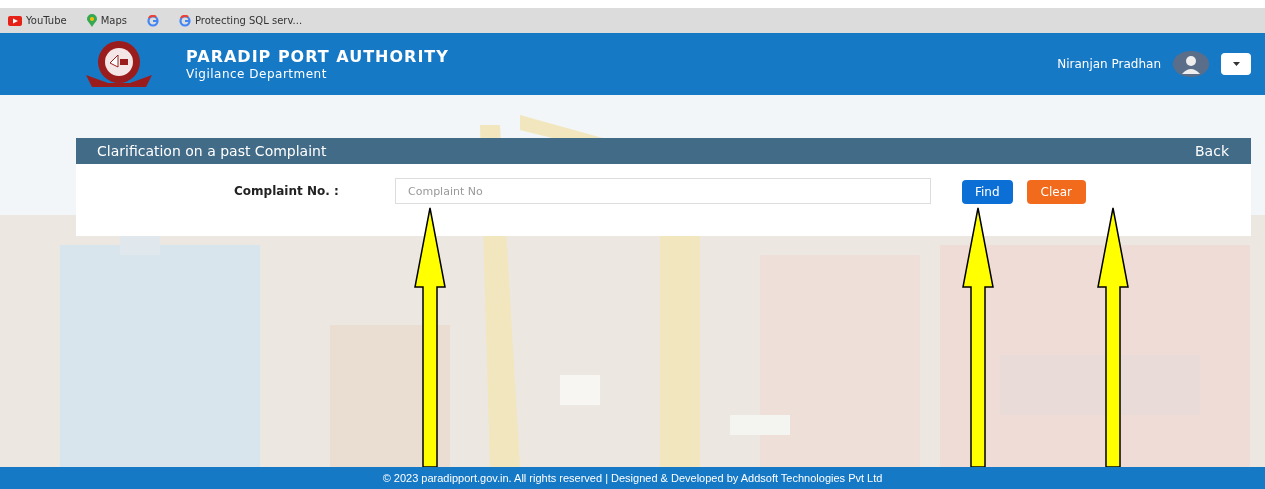 Image resolution: width=1265 pixels, height=489 pixels. What do you see at coordinates (37, 20) in the screenshot?
I see `bookmark-link: YouTube` at bounding box center [37, 20].